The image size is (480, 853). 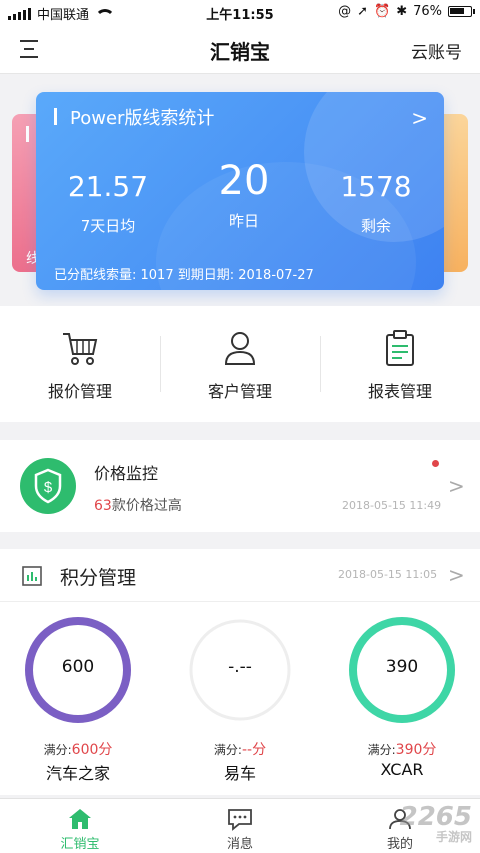 I want to click on message-icon, so click(x=240, y=820).